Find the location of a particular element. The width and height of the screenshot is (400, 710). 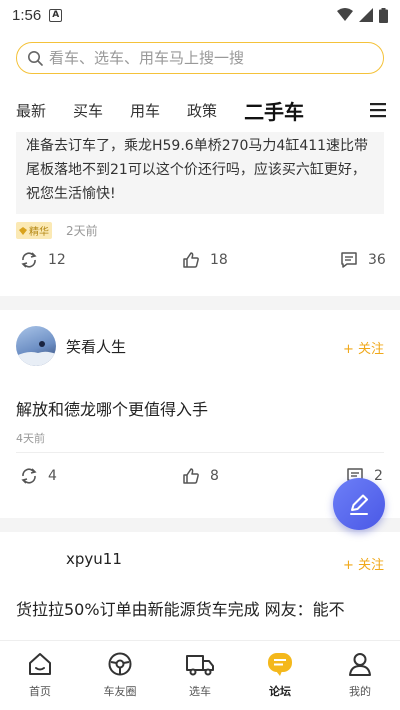

circle-icon is located at coordinates (120, 664).